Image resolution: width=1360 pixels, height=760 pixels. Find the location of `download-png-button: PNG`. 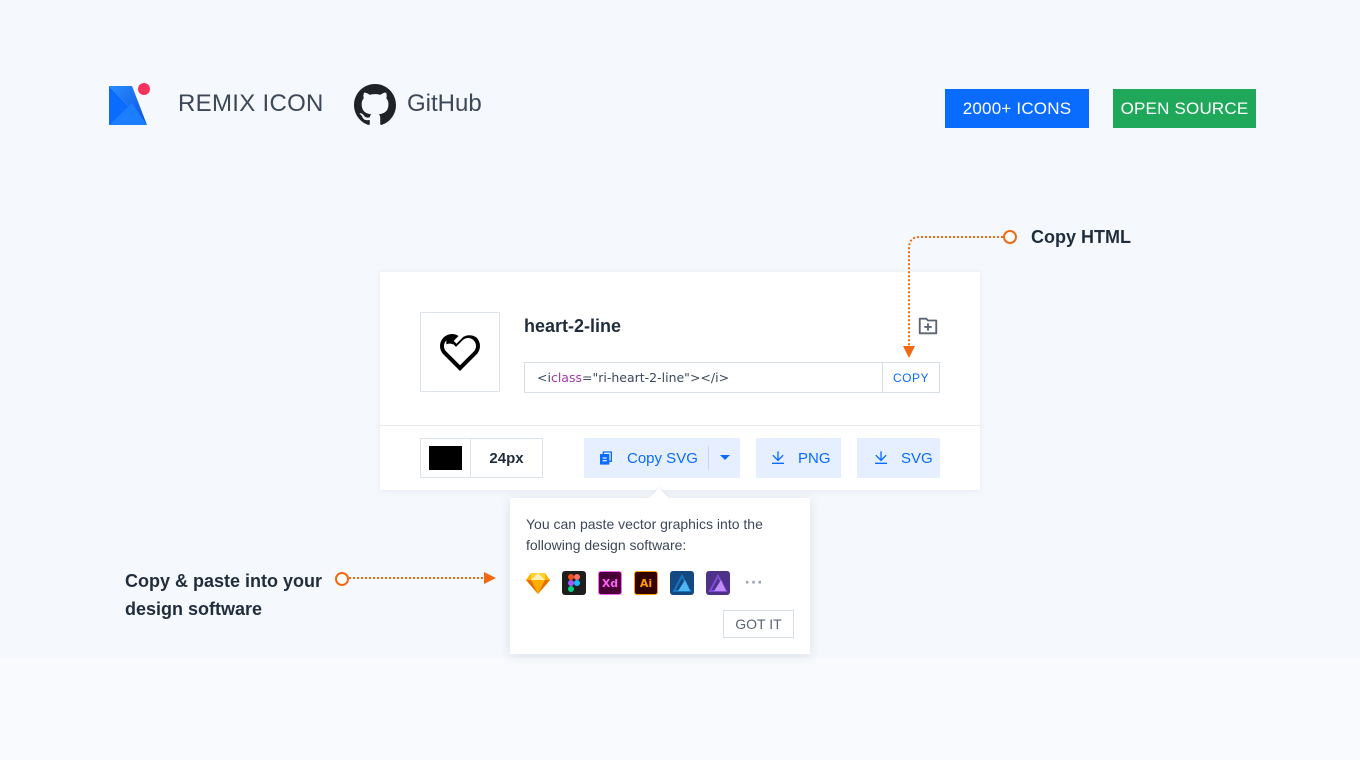

download-png-button: PNG is located at coordinates (798, 458).